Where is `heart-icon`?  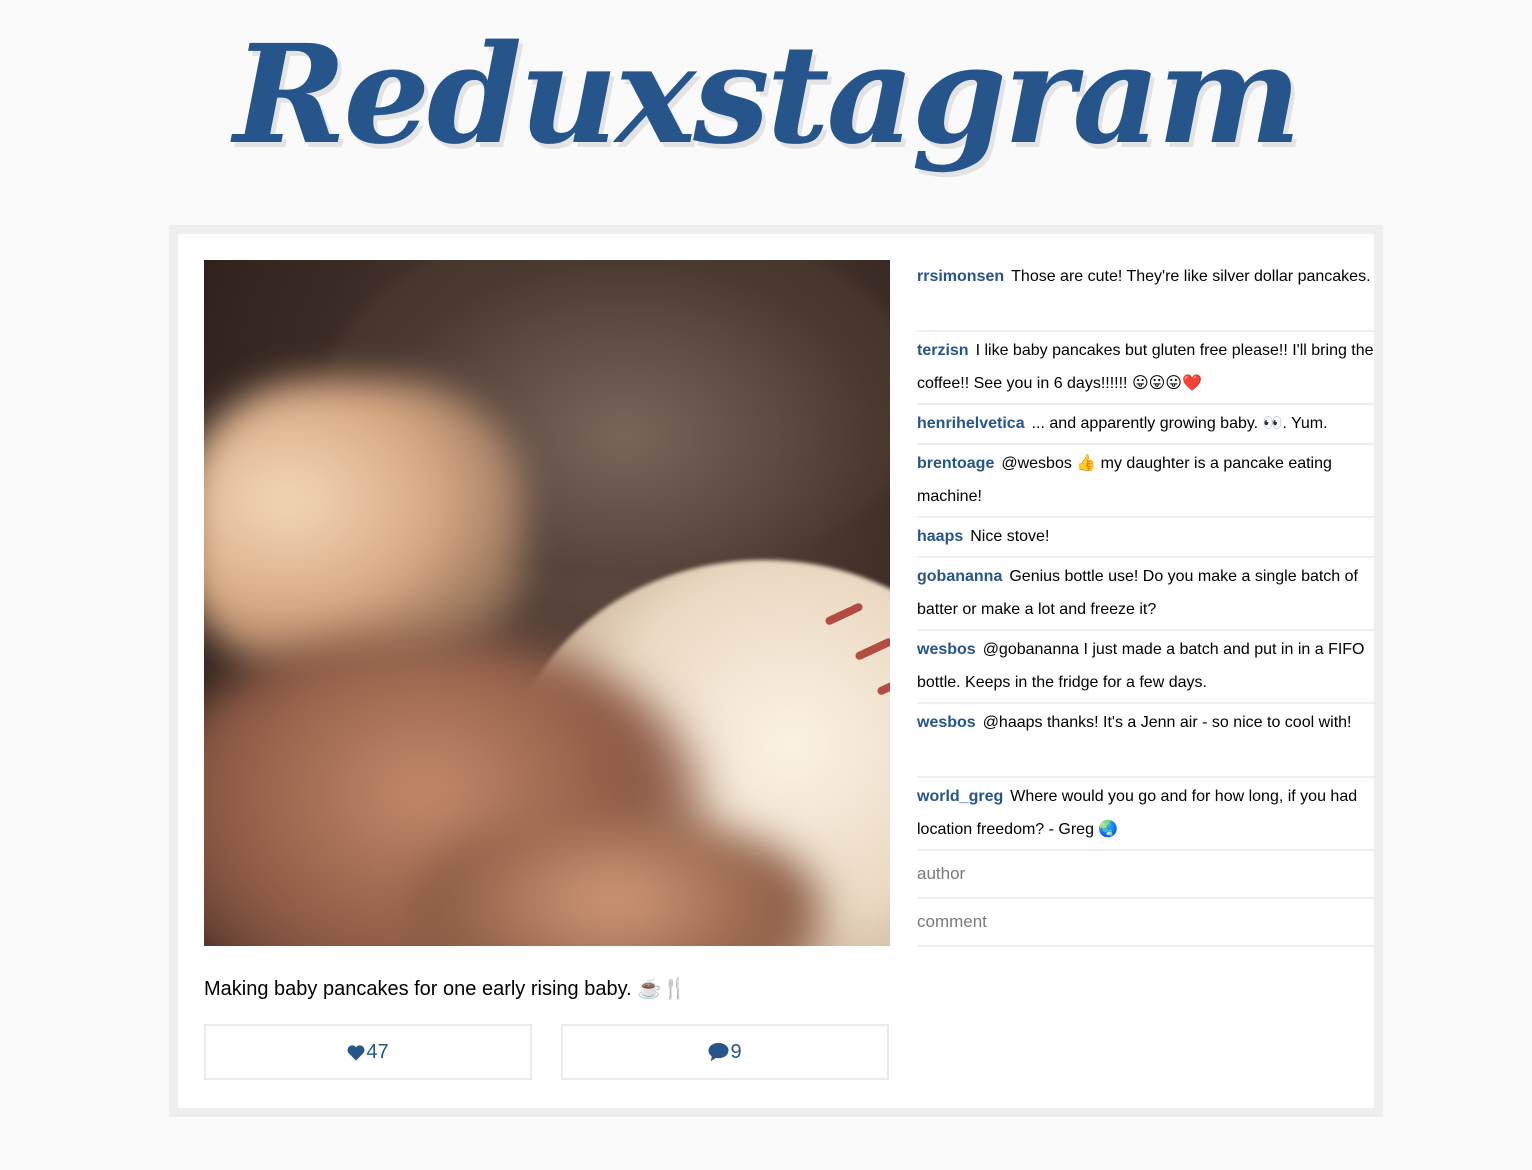
heart-icon is located at coordinates (356, 1052).